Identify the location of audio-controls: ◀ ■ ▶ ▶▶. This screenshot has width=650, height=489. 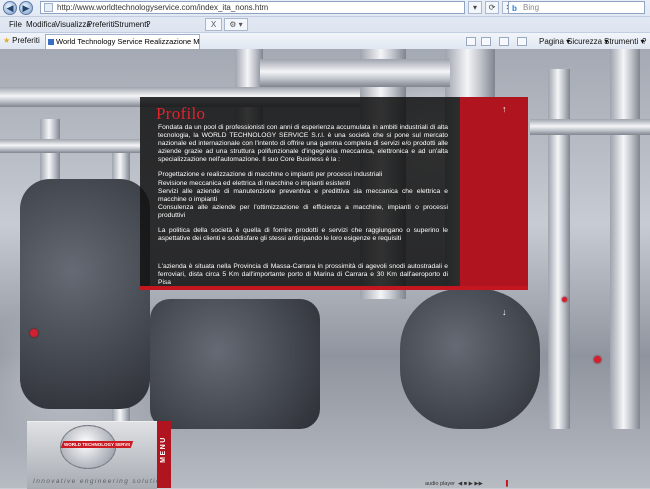
(470, 484).